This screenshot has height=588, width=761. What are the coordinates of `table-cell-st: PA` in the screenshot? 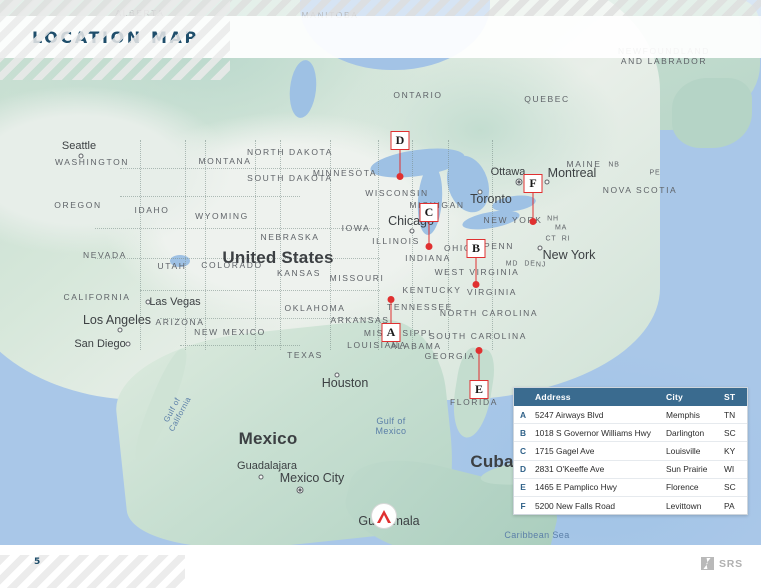 It's located at (729, 505).